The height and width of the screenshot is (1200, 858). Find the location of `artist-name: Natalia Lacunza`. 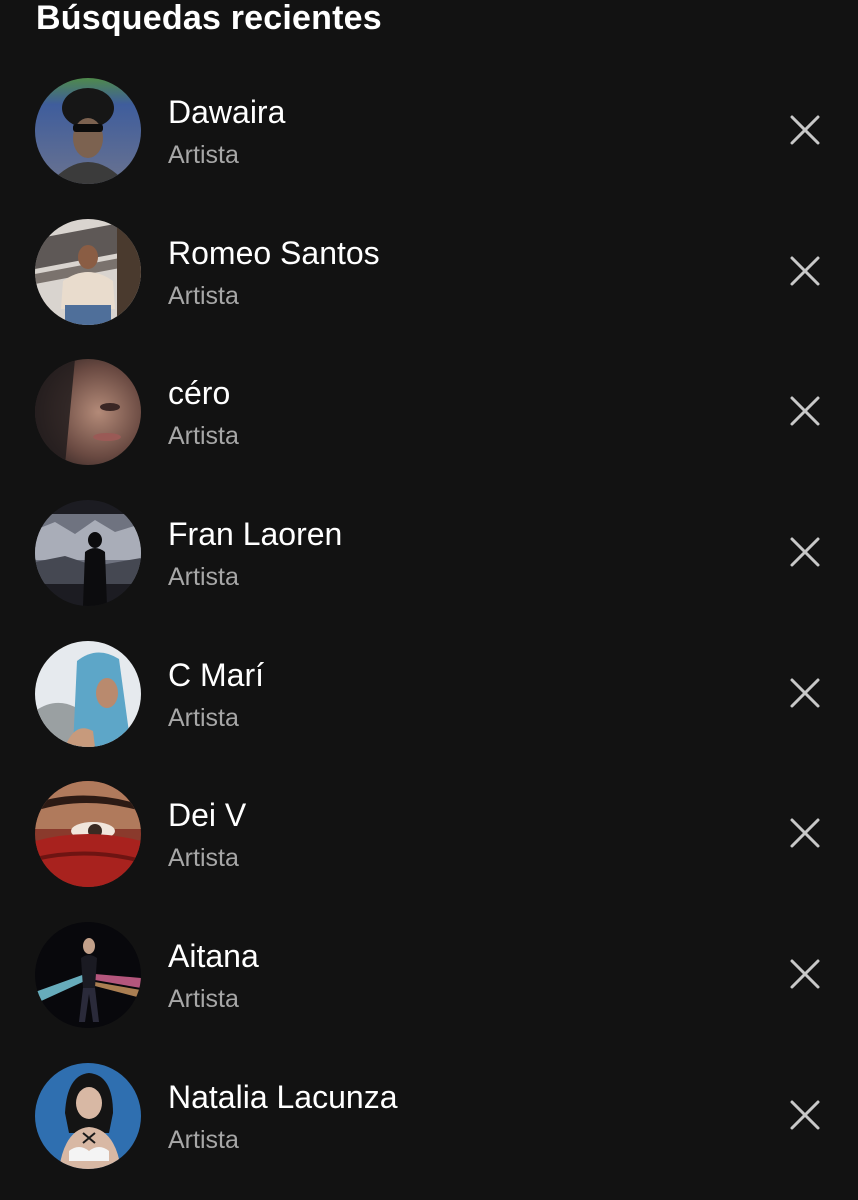

artist-name: Natalia Lacunza is located at coordinates (283, 1096).